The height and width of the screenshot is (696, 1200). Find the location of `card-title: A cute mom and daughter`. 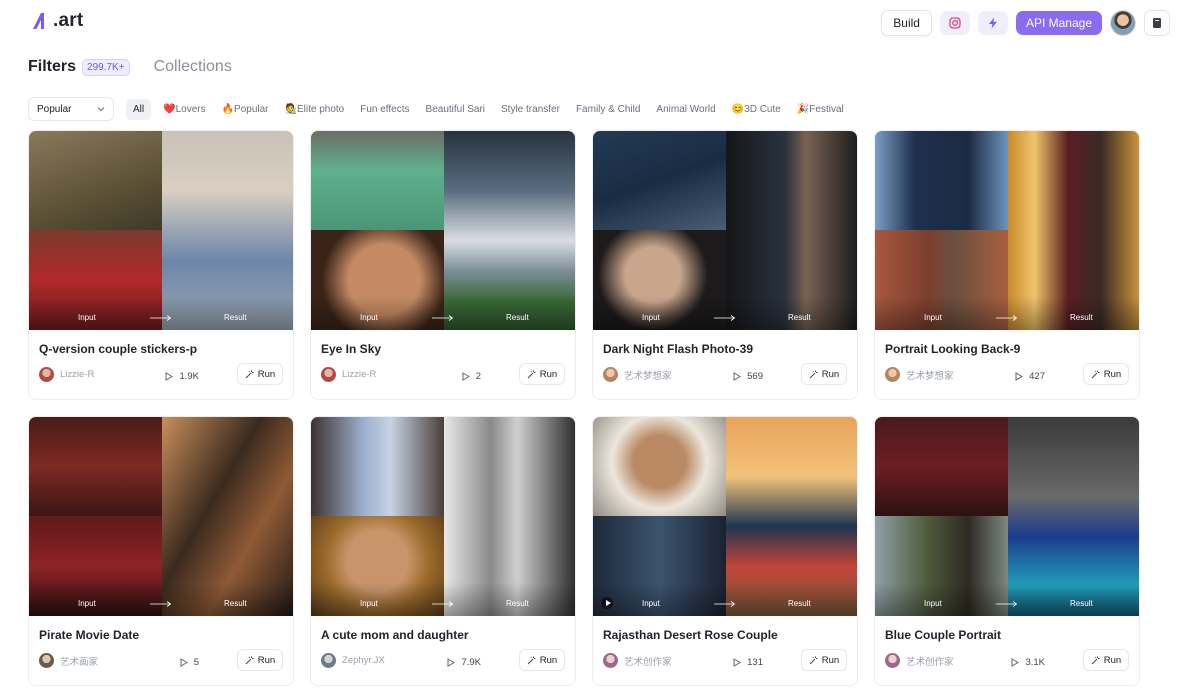

card-title: A cute mom and daughter is located at coordinates (395, 635).